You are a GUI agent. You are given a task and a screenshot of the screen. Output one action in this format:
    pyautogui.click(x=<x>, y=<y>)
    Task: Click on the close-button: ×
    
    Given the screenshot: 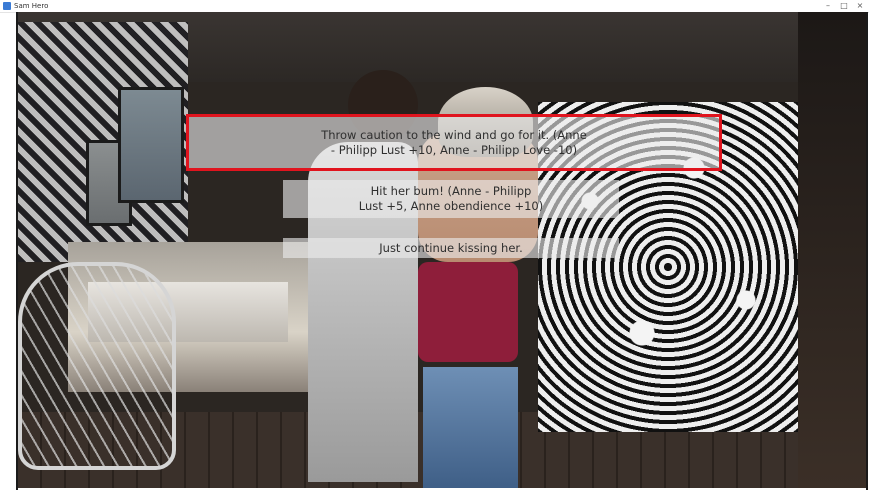 What is the action you would take?
    pyautogui.click(x=860, y=6)
    